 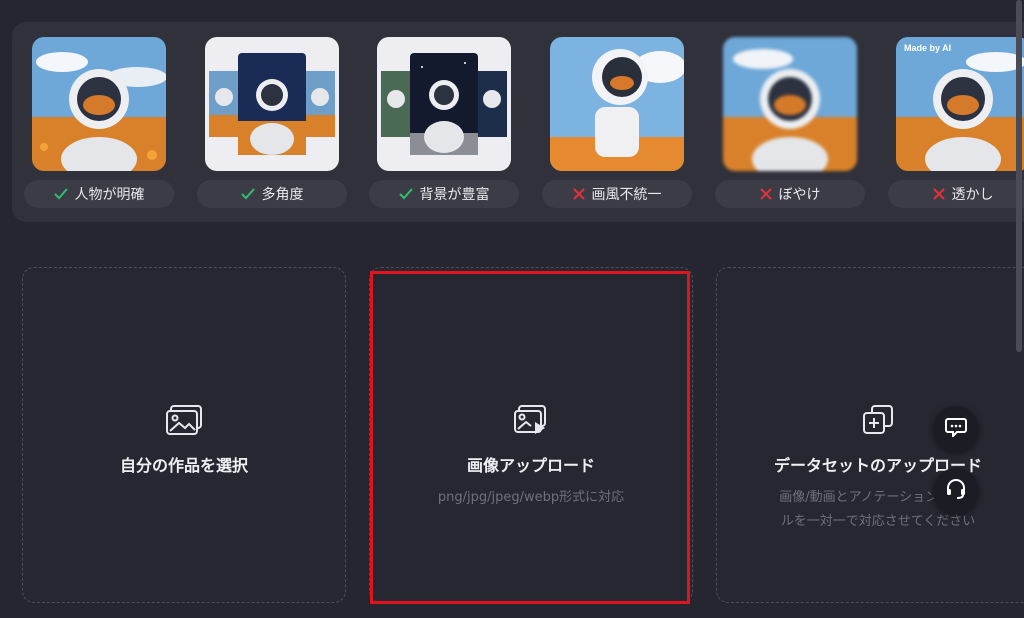 What do you see at coordinates (109, 195) in the screenshot?
I see `example-label: 人物が明確` at bounding box center [109, 195].